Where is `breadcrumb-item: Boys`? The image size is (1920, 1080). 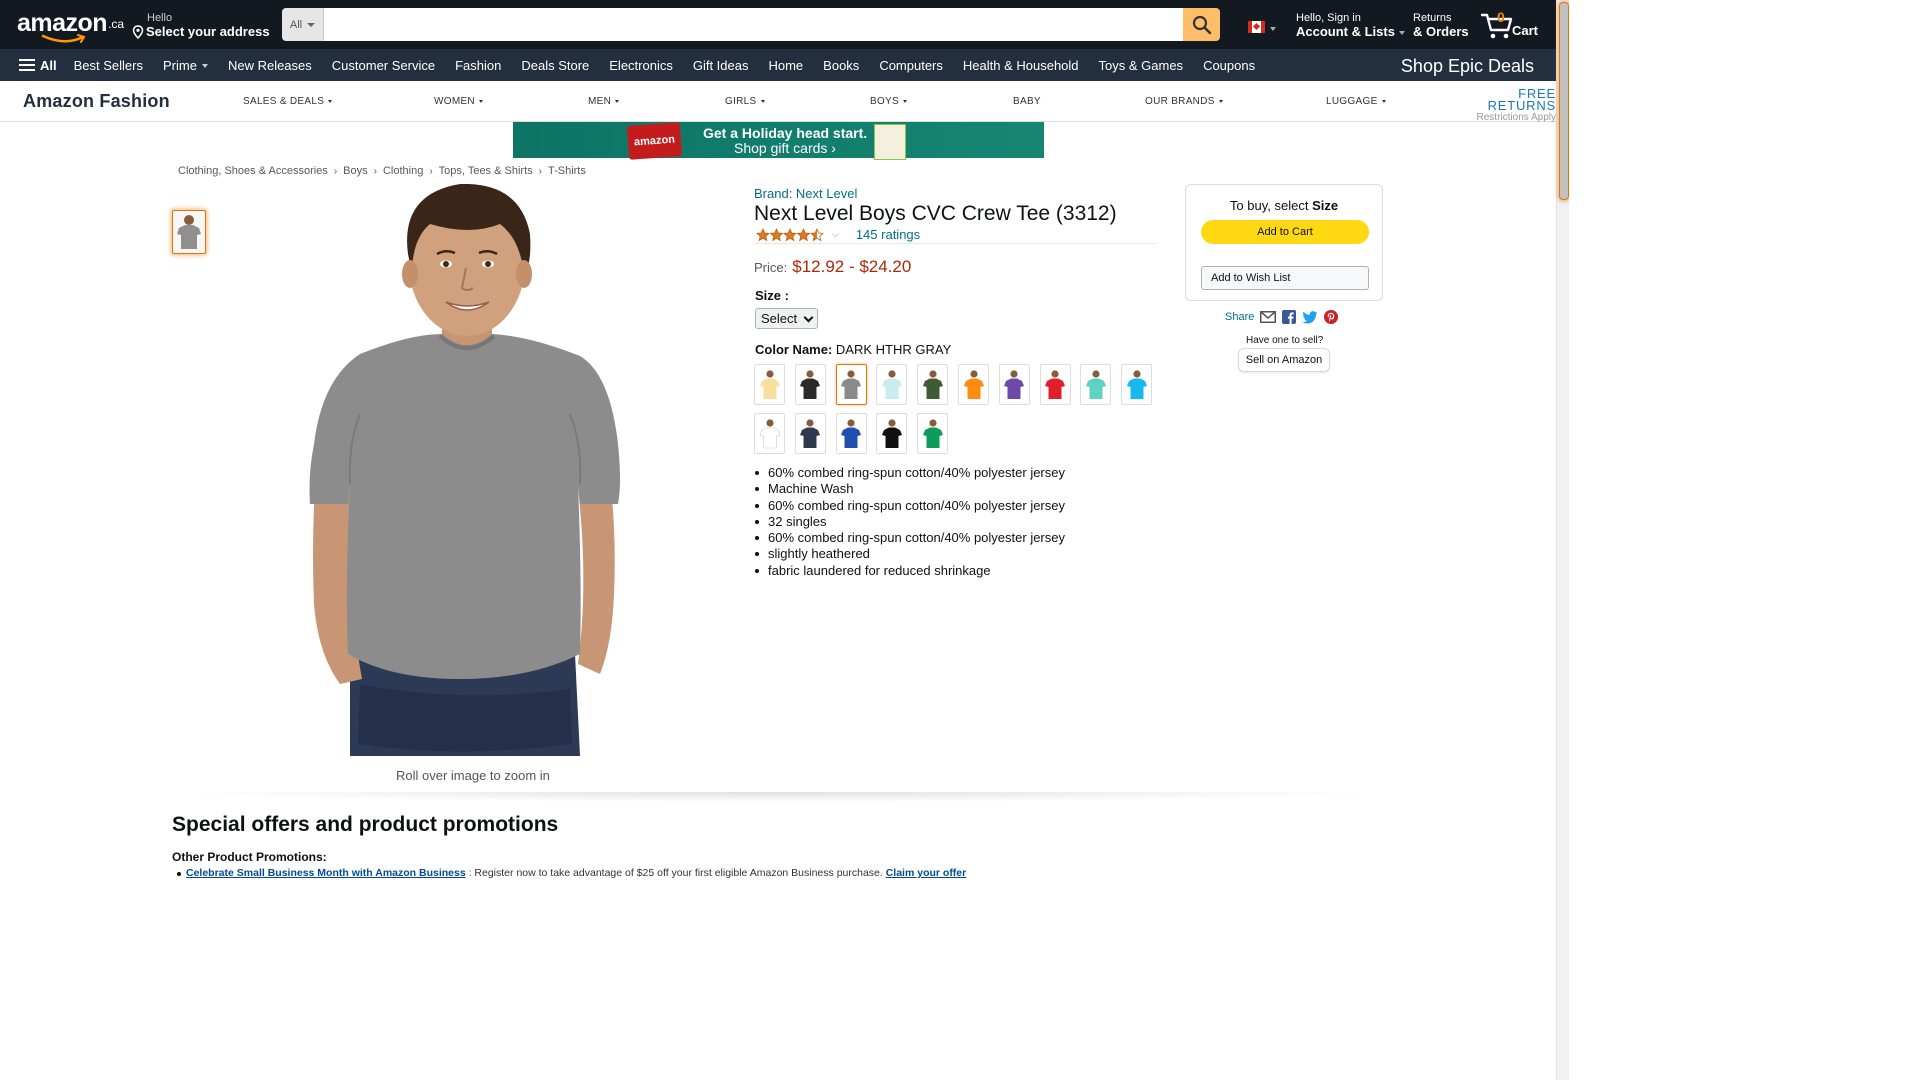
breadcrumb-item: Boys is located at coordinates (355, 171).